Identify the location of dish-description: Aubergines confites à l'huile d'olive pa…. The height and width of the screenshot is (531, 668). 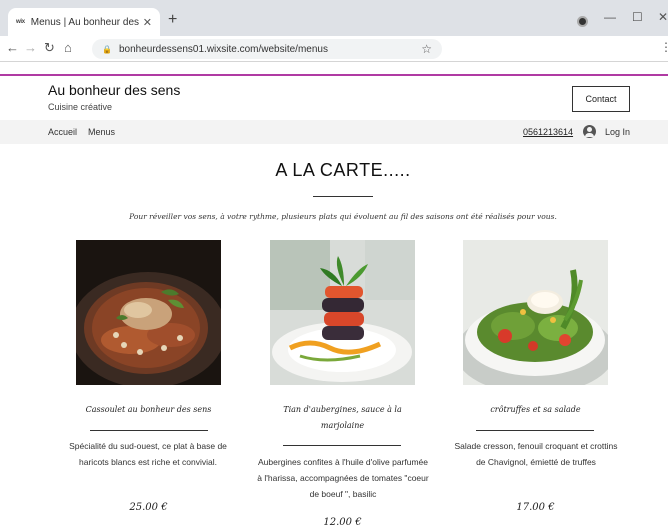
(343, 478).